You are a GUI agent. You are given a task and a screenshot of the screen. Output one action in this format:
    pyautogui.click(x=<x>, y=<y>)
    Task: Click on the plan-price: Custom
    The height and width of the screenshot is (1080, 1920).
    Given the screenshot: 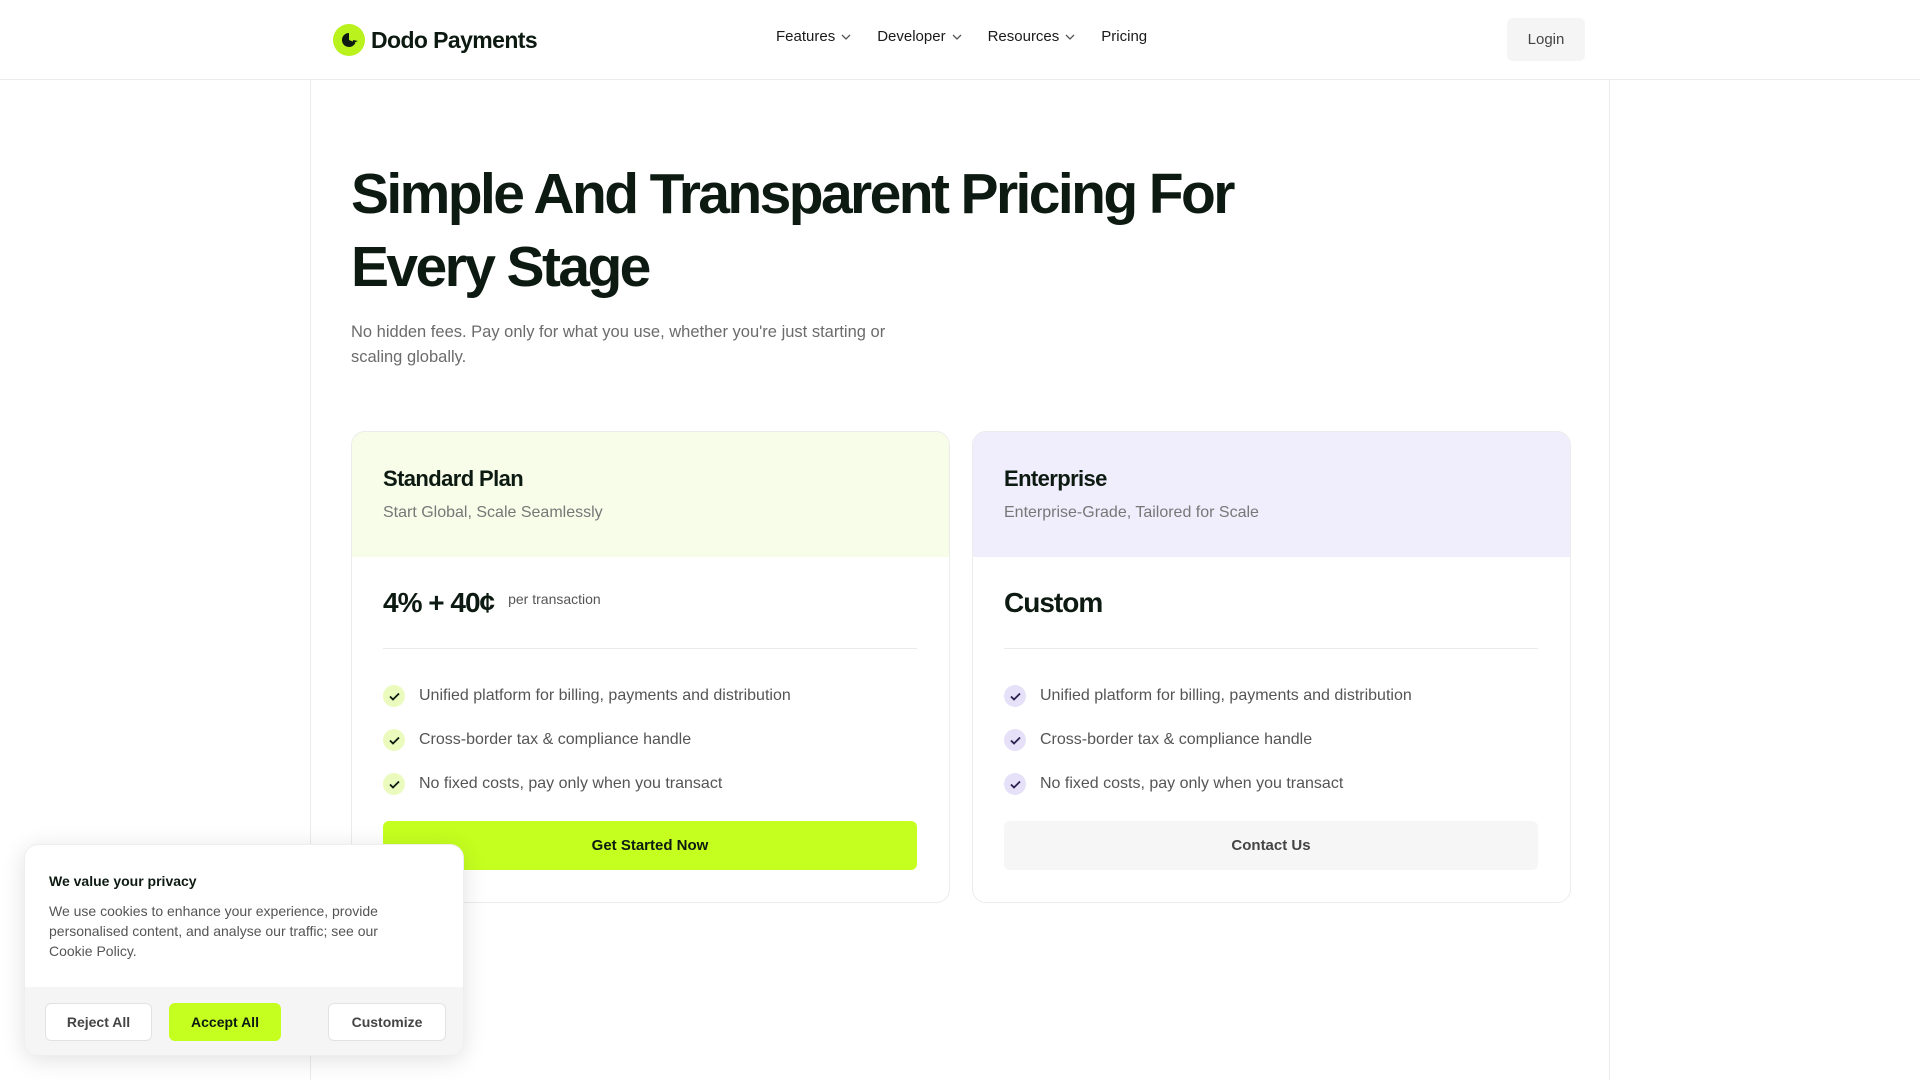 What is the action you would take?
    pyautogui.click(x=1053, y=602)
    